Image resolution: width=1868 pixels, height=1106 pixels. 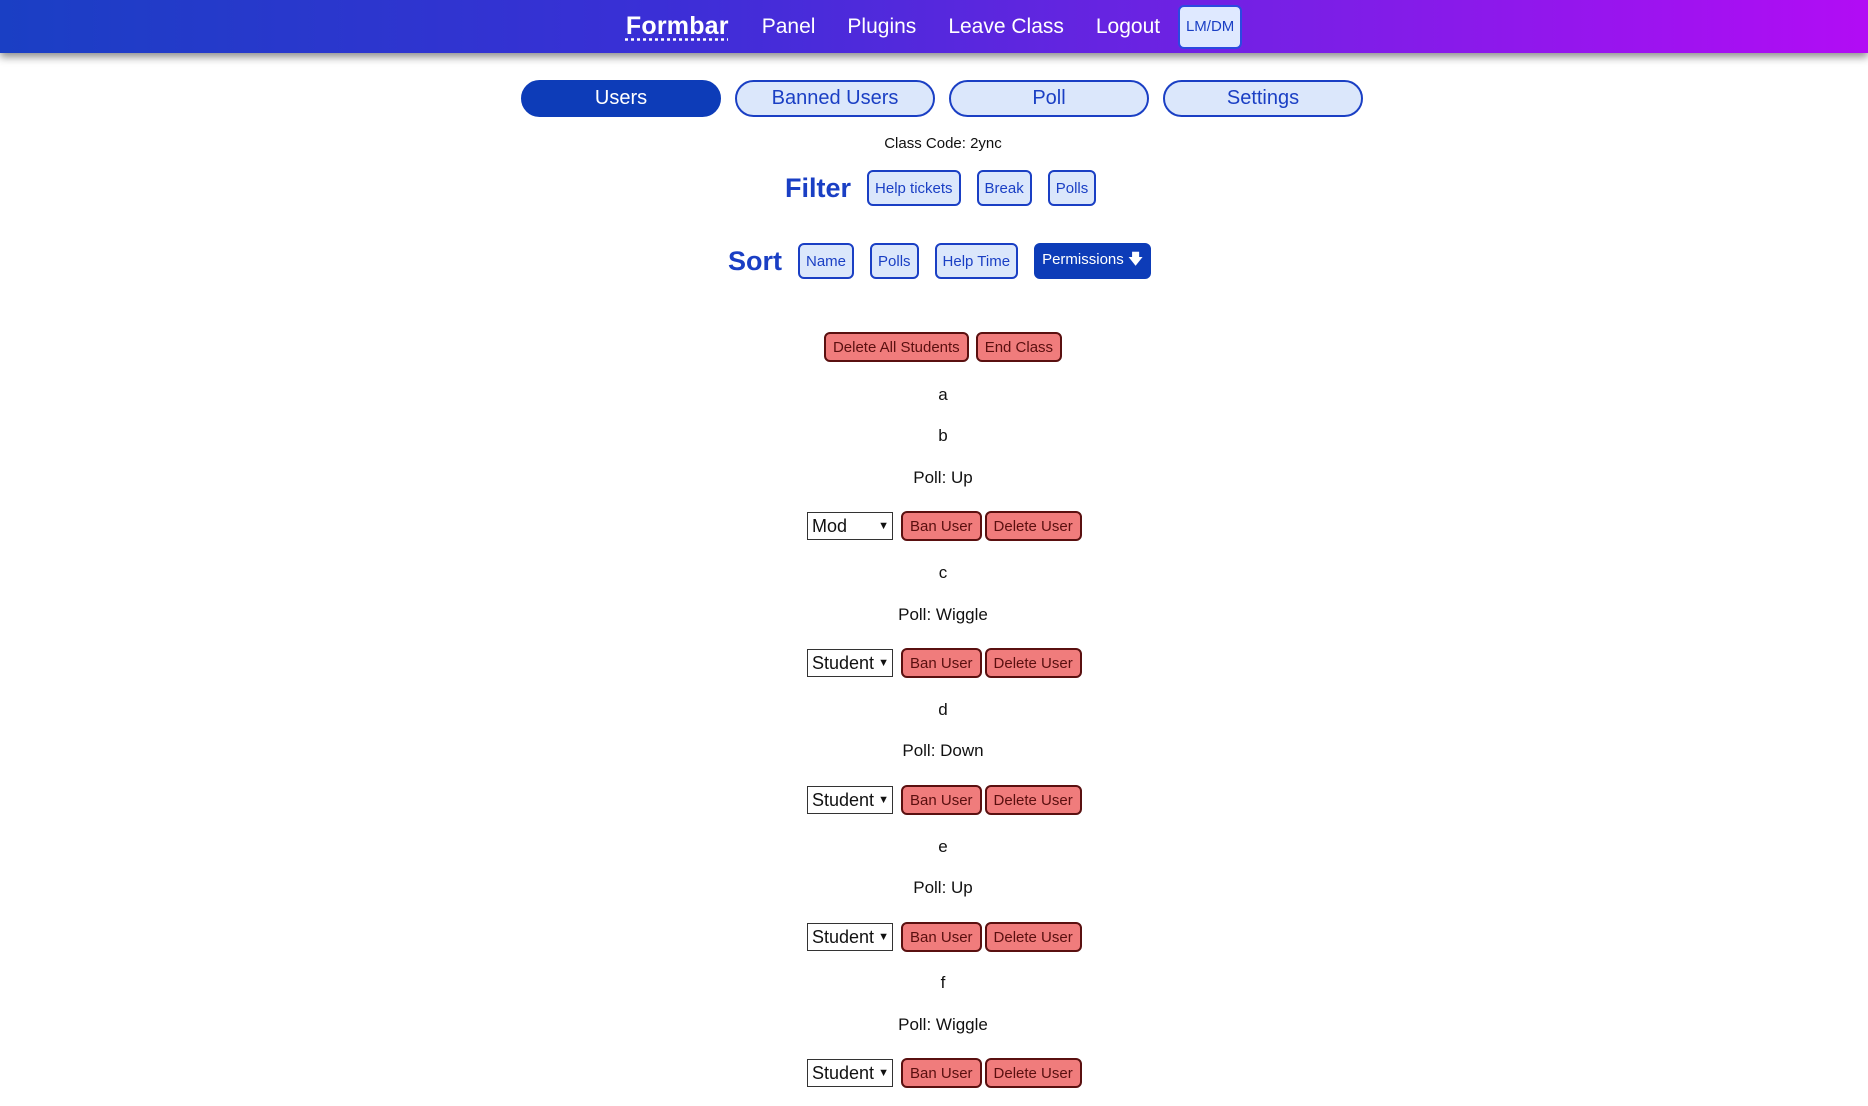 What do you see at coordinates (943, 982) in the screenshot?
I see `user-name-f: f` at bounding box center [943, 982].